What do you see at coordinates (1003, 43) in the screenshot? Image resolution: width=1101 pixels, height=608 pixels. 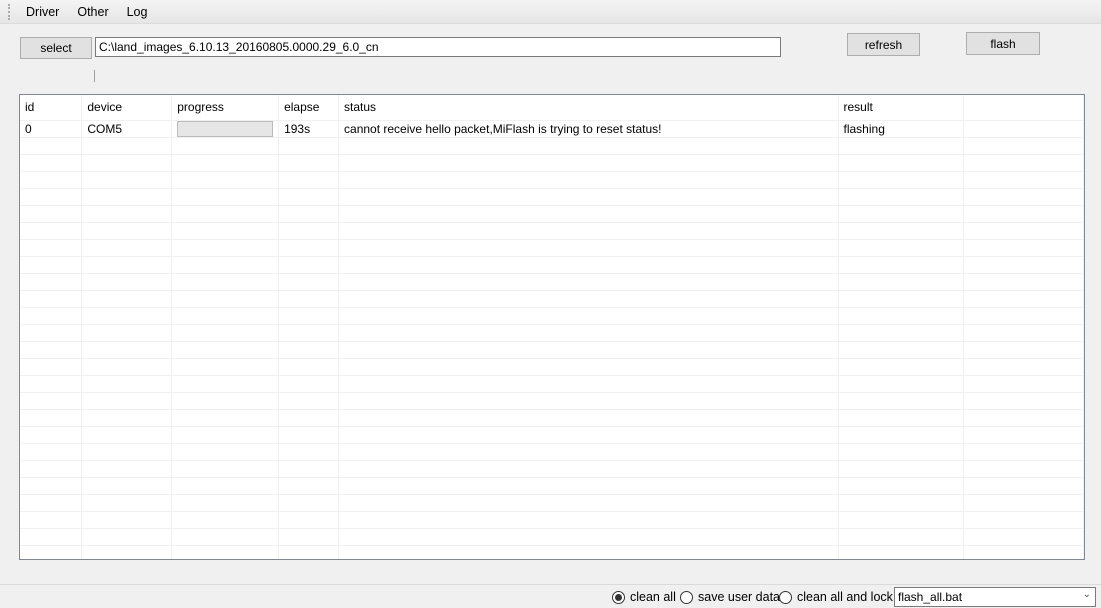 I see `flash-button: flash` at bounding box center [1003, 43].